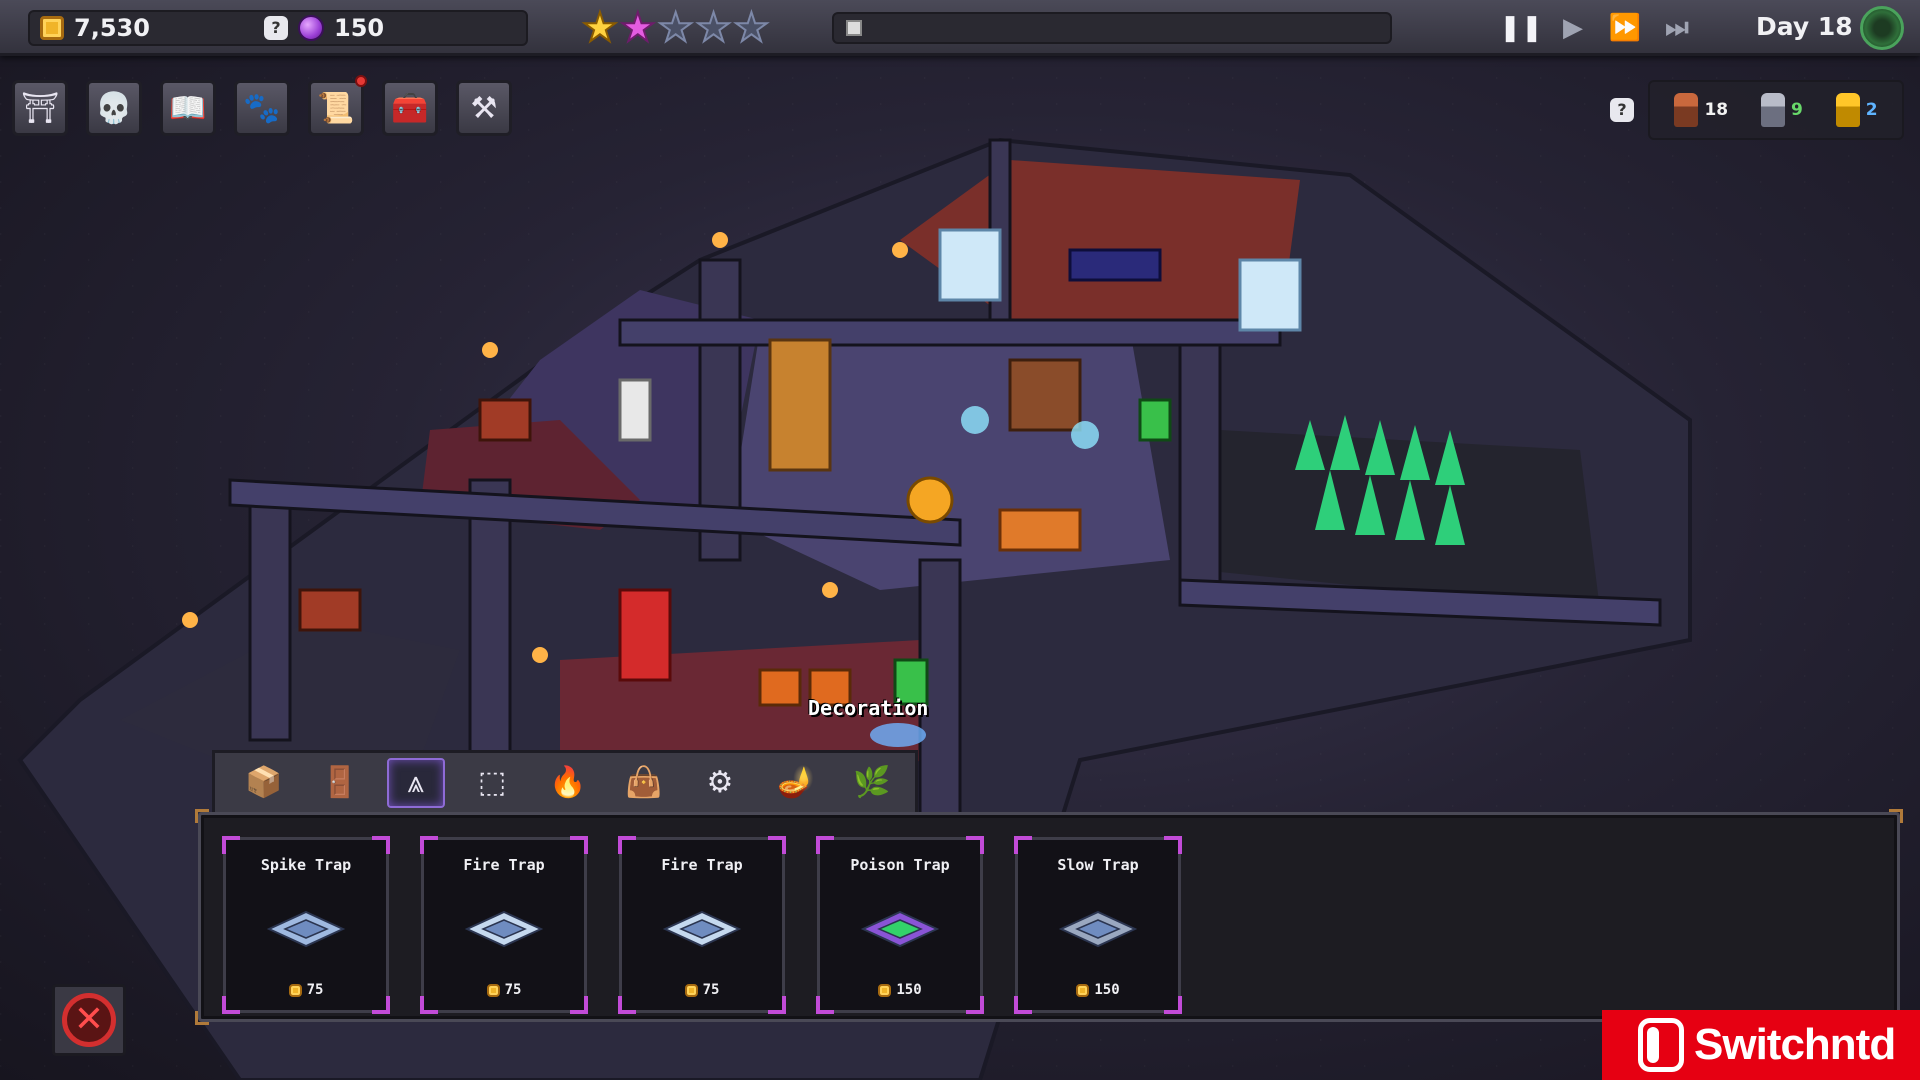 The image size is (1920, 1080). Describe the element at coordinates (1573, 28) in the screenshot. I see `play-button: ▶` at that location.